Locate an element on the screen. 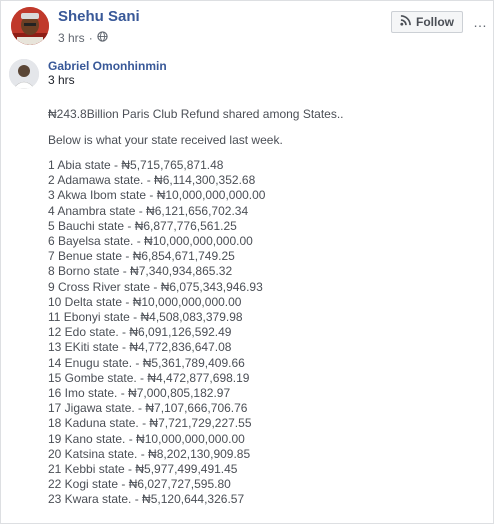  list-item: 15 Gombe state. - ₦4,472,877,698.19 is located at coordinates (149, 377).